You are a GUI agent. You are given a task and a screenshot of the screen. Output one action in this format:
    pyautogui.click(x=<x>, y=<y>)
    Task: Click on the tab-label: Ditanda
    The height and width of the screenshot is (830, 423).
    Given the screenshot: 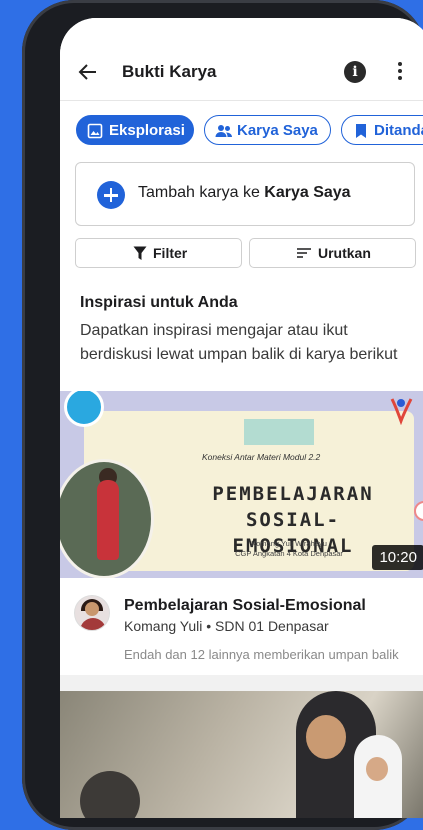 What is the action you would take?
    pyautogui.click(x=398, y=130)
    